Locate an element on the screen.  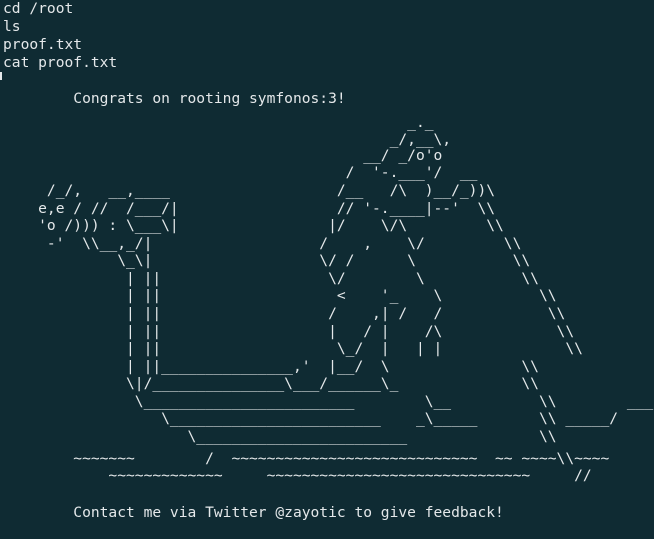
ascii-art-line: e,e / // /___/| // '-.____|--' \\ is located at coordinates (249, 208).